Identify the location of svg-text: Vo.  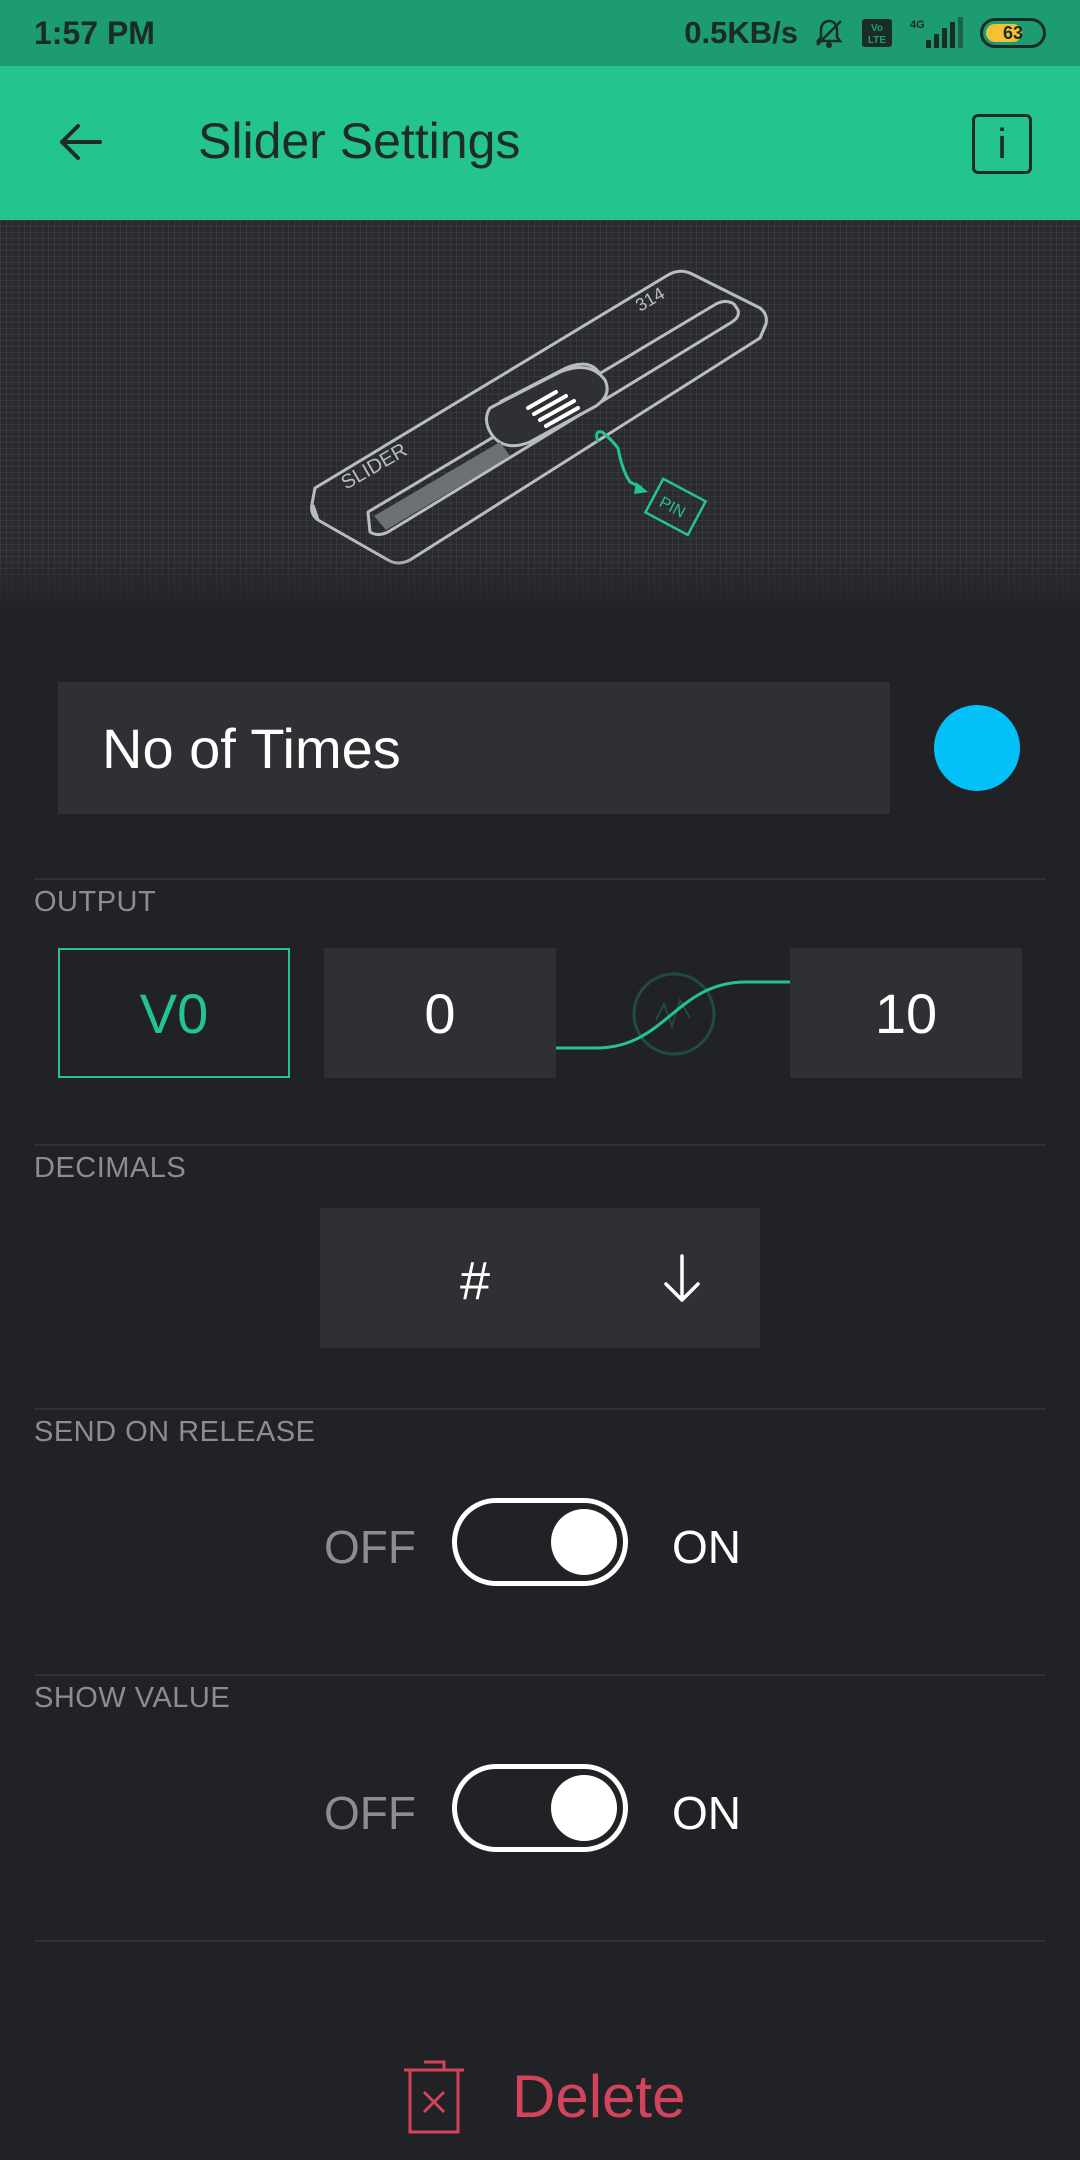
(877, 28).